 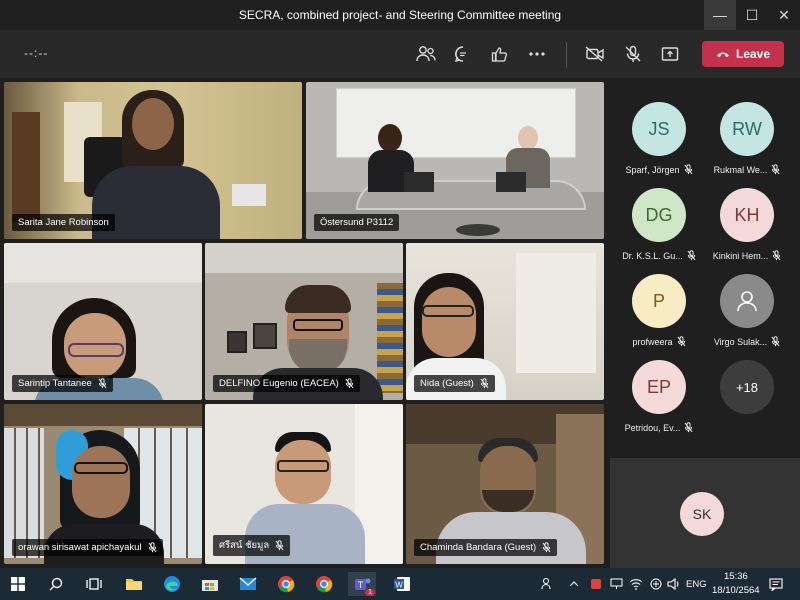 What do you see at coordinates (486, 547) in the screenshot?
I see `participant-name-tag: Chaminda Bandara (Guest)` at bounding box center [486, 547].